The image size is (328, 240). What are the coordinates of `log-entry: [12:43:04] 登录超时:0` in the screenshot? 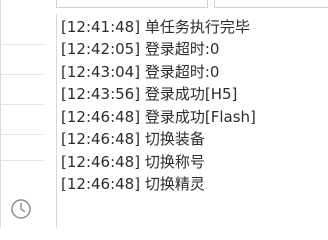 It's located at (140, 72).